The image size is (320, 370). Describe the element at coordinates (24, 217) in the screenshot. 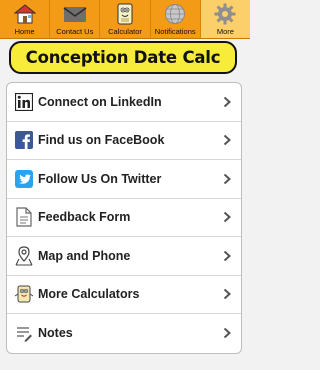

I see `document-icon` at that location.